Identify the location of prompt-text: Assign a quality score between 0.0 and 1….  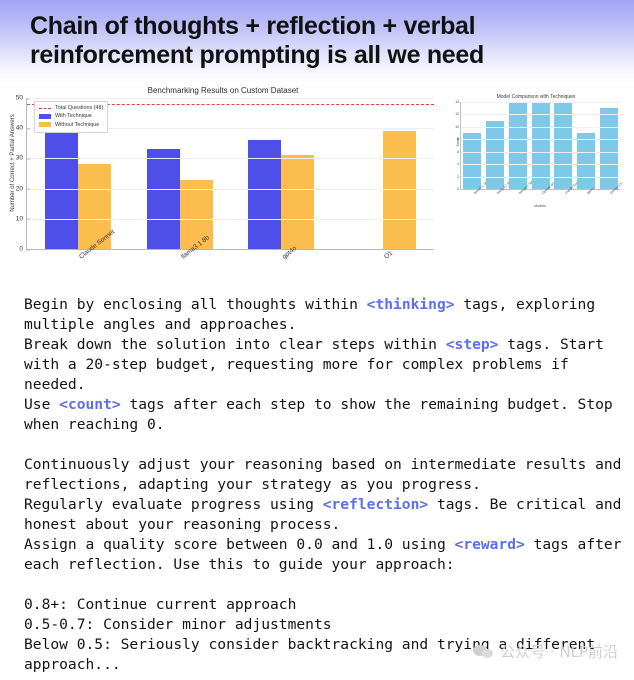
(239, 544).